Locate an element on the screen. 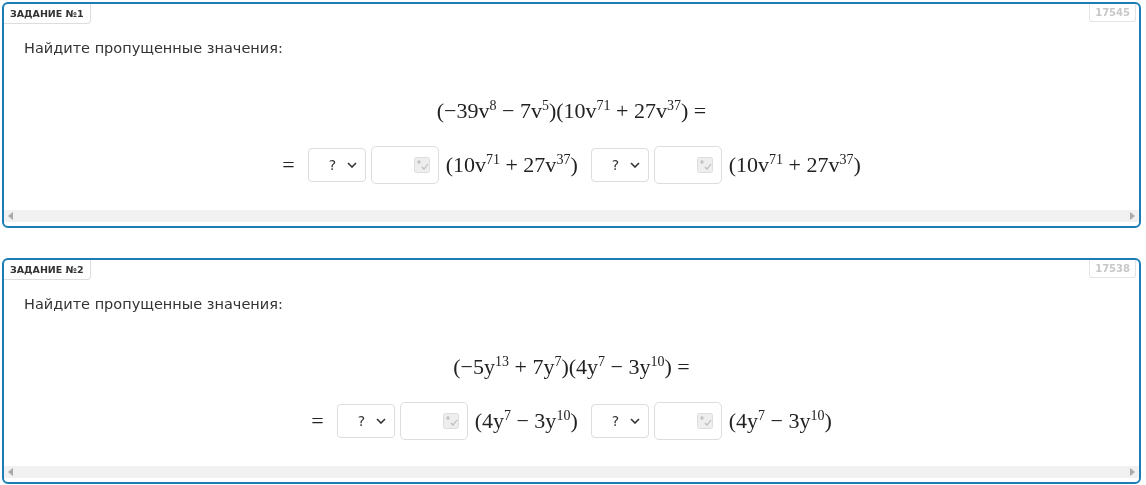 The image size is (1146, 485). equation: (−5y$^{13}$ + 7y$^{7}$)(4y$^{7}$ − 3y$^{10}$) = is located at coordinates (571, 367).